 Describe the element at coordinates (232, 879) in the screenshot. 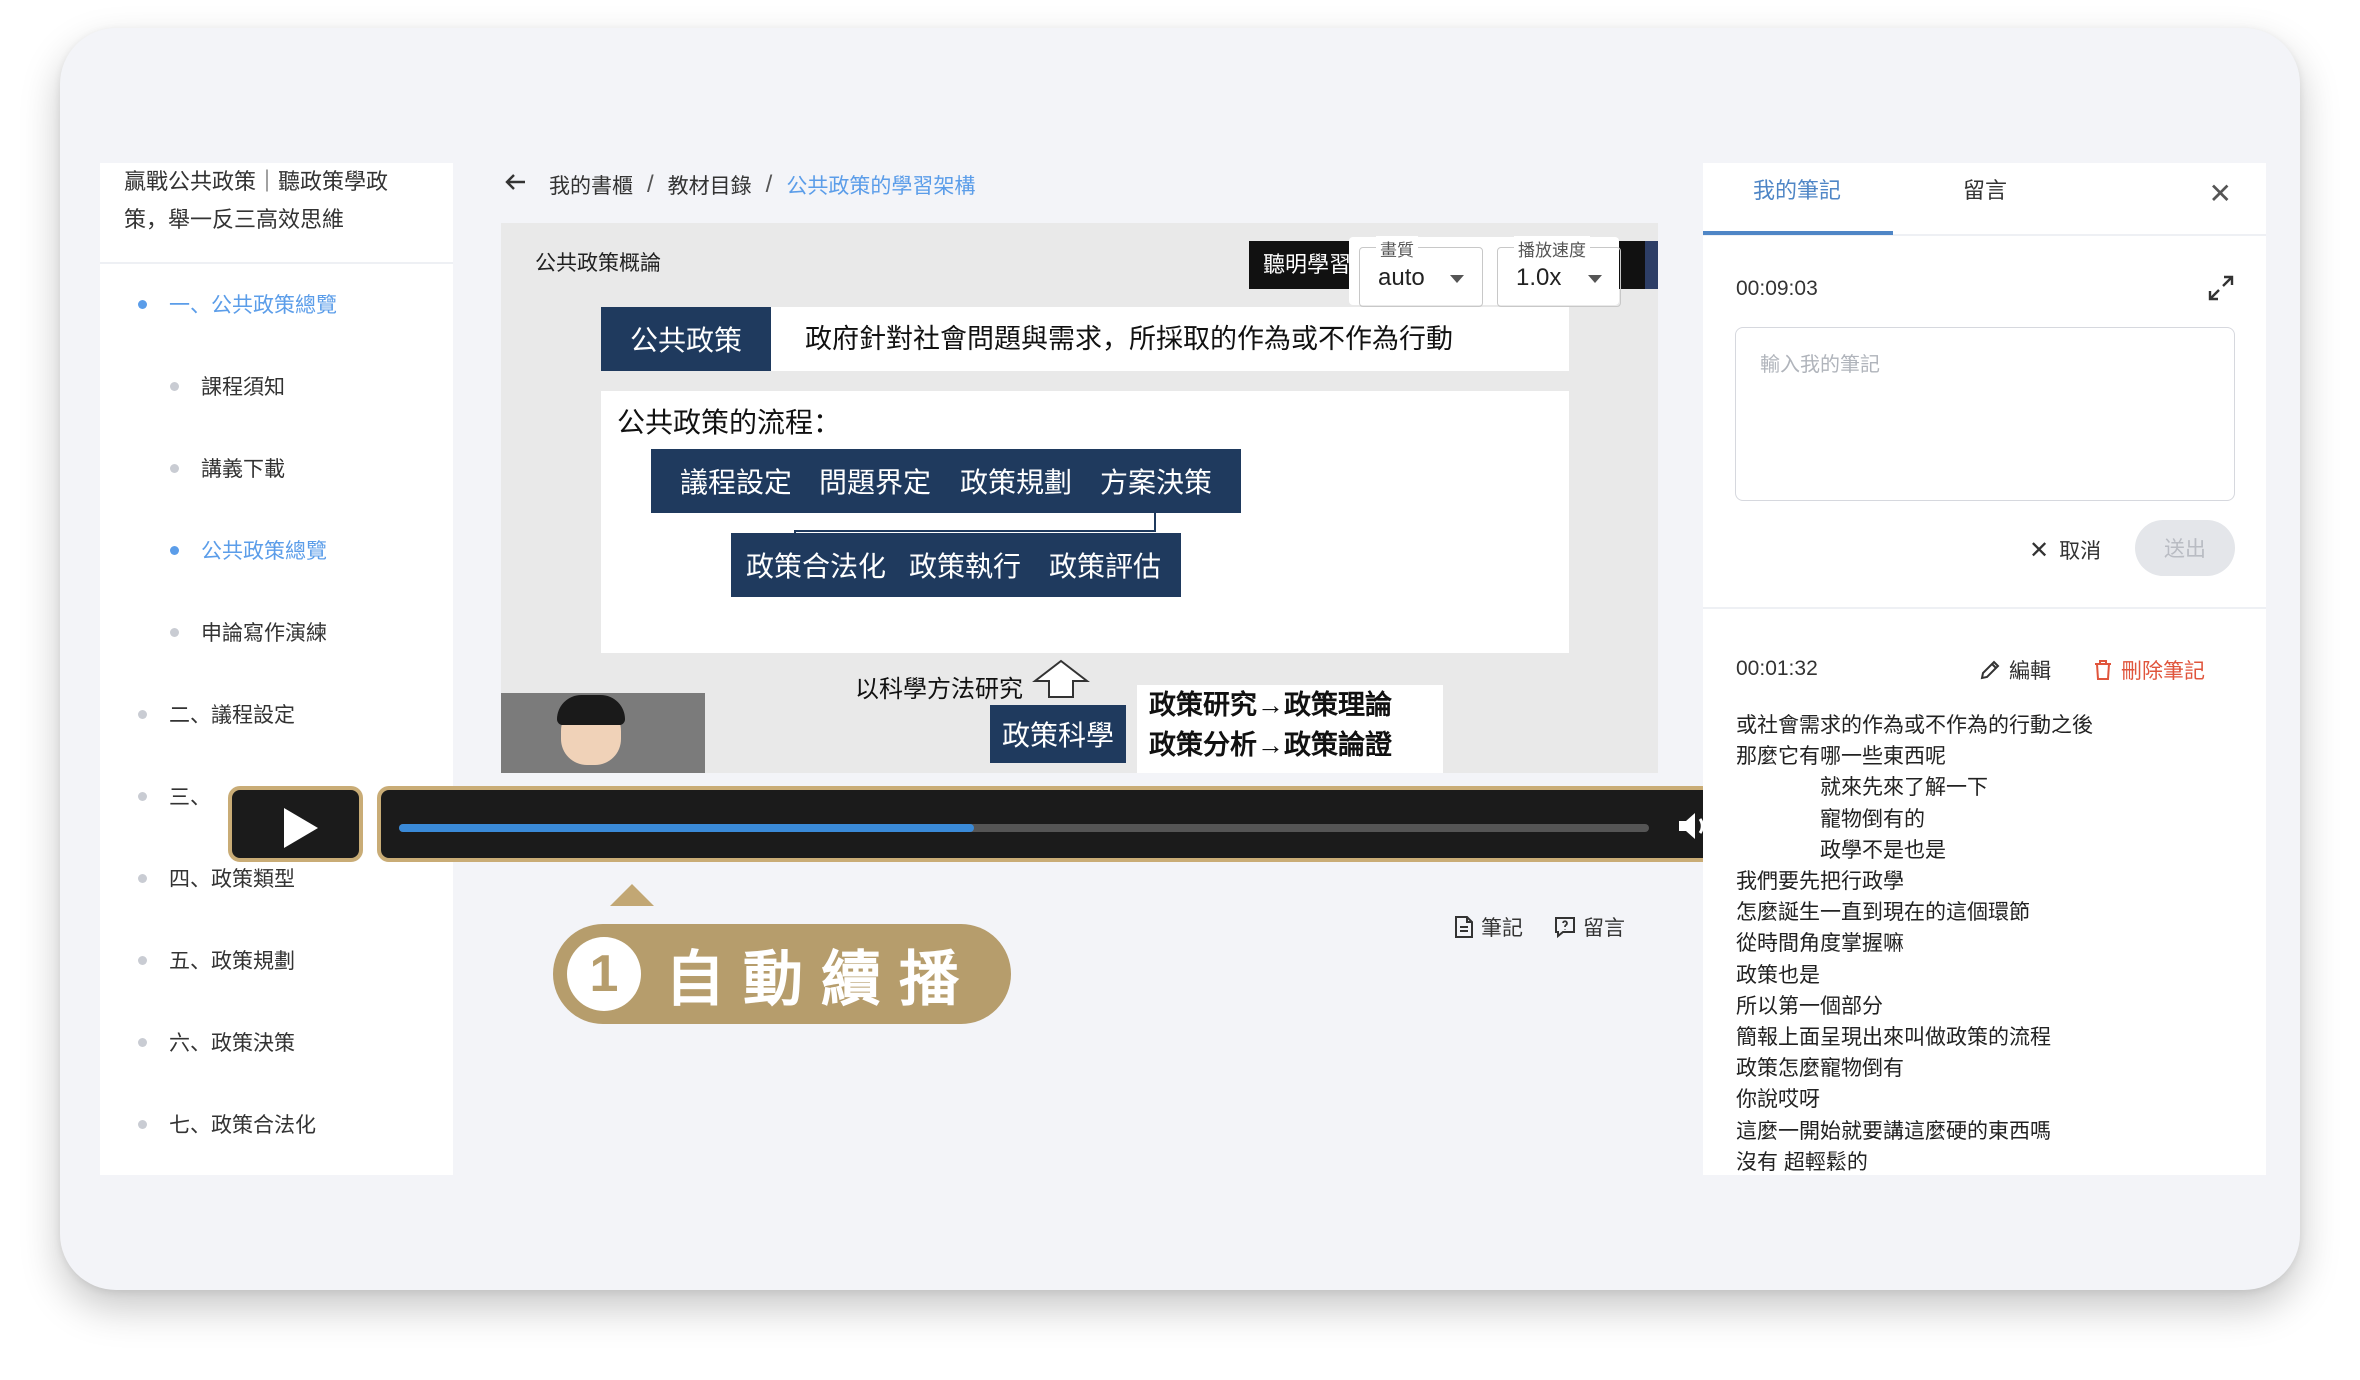

I see `sidebar-item-label: 四、政策類型` at that location.